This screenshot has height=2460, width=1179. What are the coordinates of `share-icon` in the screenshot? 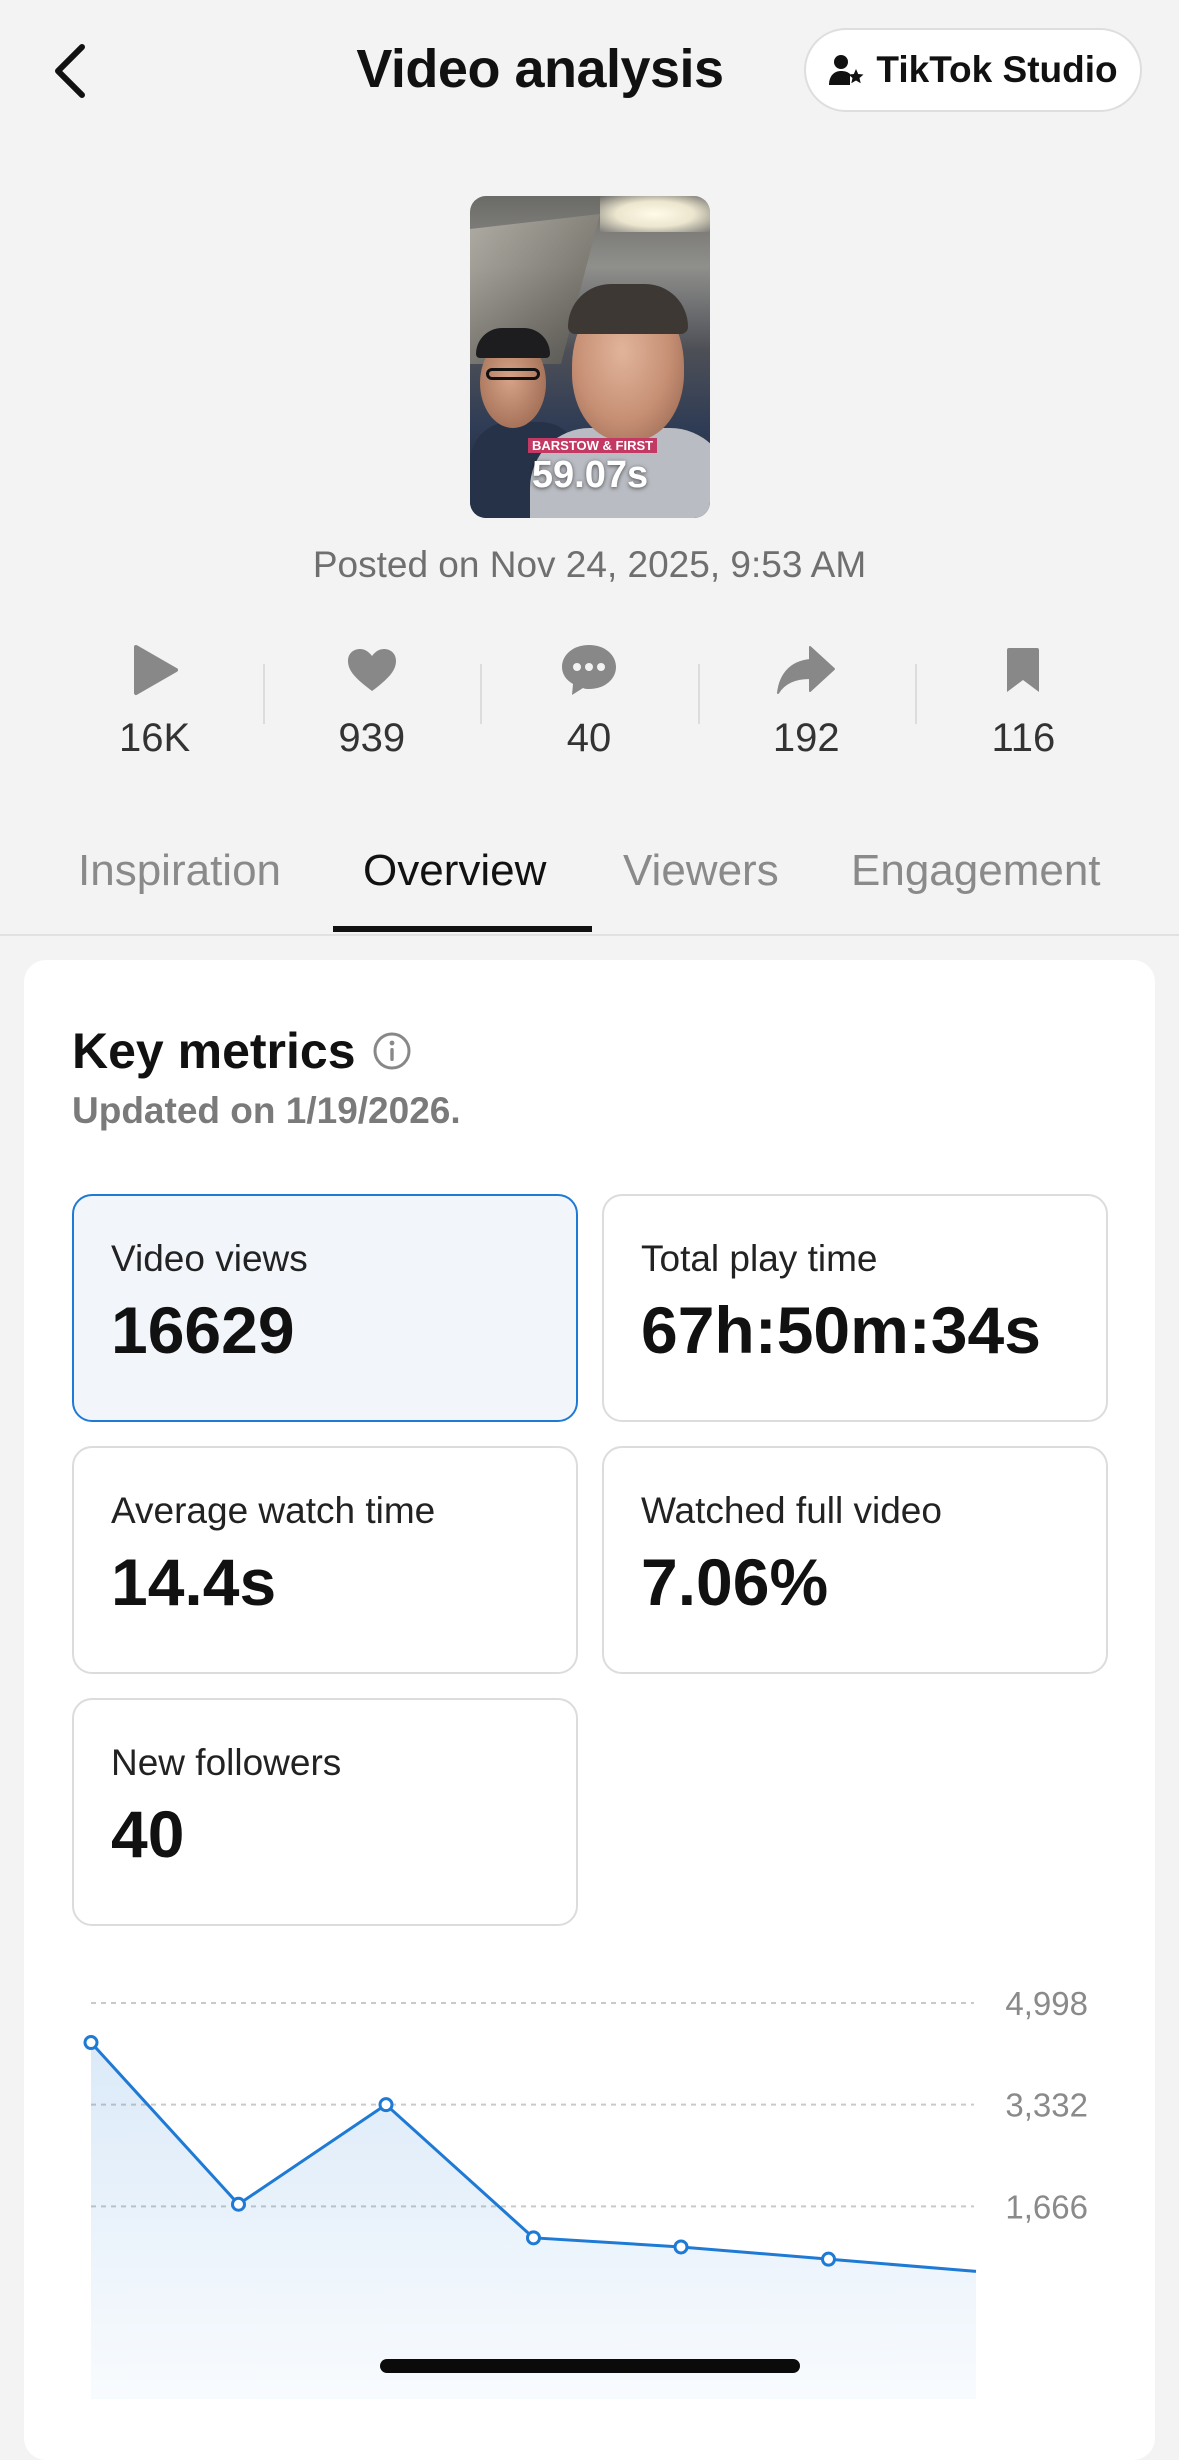 It's located at (806, 670).